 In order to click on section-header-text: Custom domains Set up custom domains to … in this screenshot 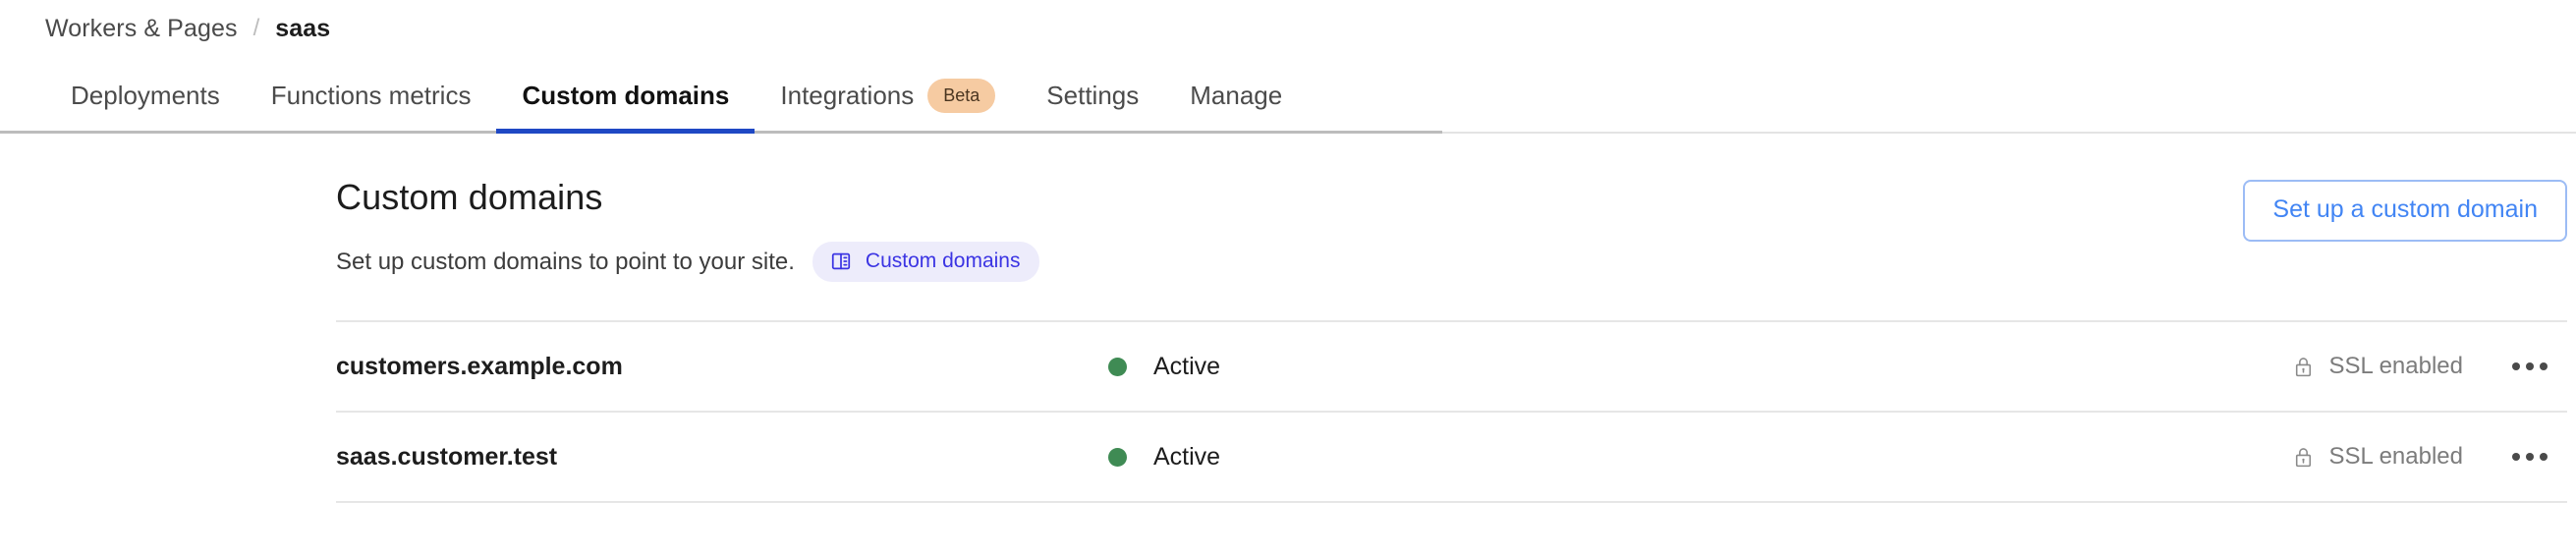, I will do `click(688, 230)`.